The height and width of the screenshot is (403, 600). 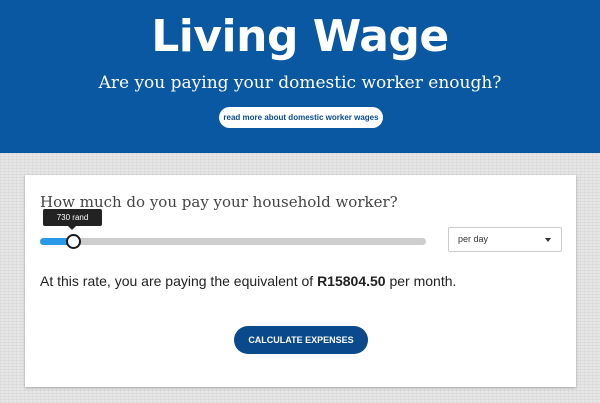 I want to click on period-select: per day, so click(x=505, y=239).